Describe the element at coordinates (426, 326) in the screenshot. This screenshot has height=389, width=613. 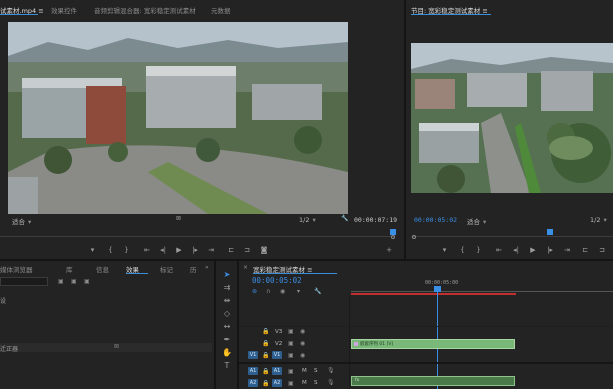
I see `track-separator` at that location.